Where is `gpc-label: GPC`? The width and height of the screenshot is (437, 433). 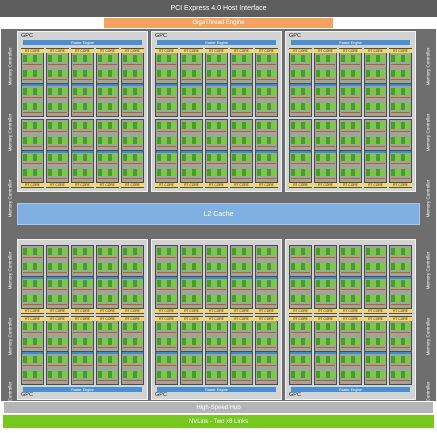 gpc-label: GPC is located at coordinates (161, 36).